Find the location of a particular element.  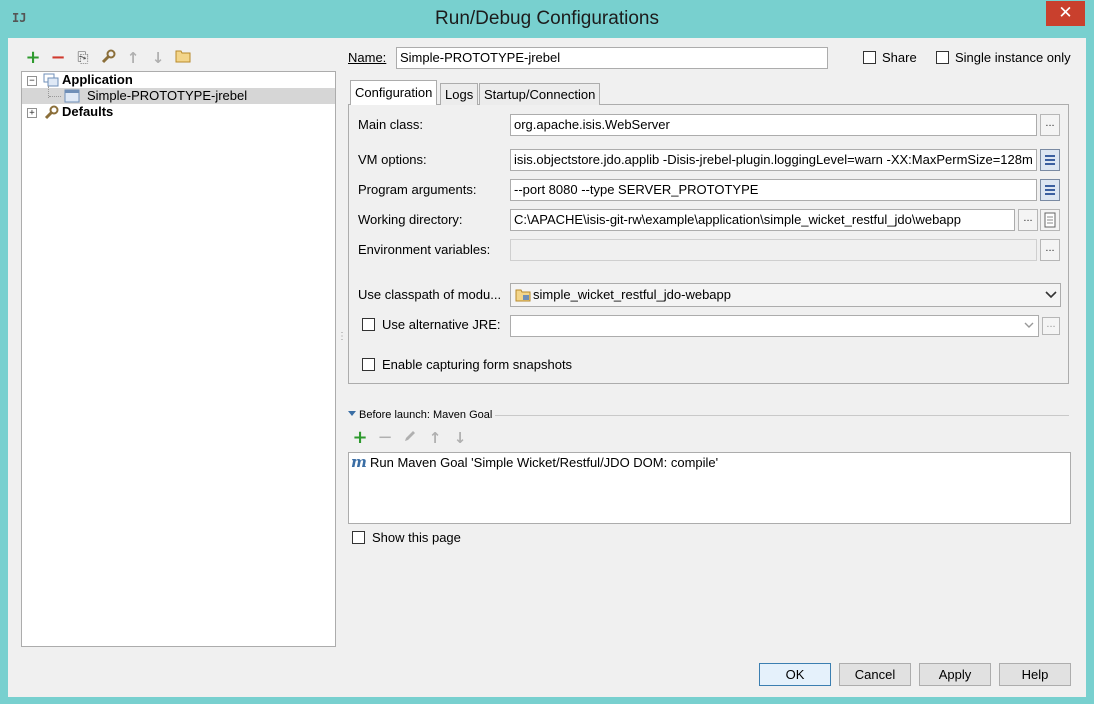

expand-vm-options-button is located at coordinates (1050, 160).